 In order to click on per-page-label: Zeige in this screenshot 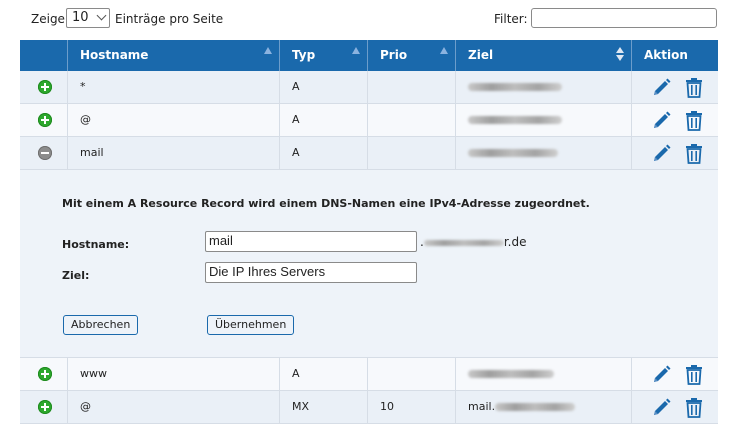, I will do `click(48, 19)`.